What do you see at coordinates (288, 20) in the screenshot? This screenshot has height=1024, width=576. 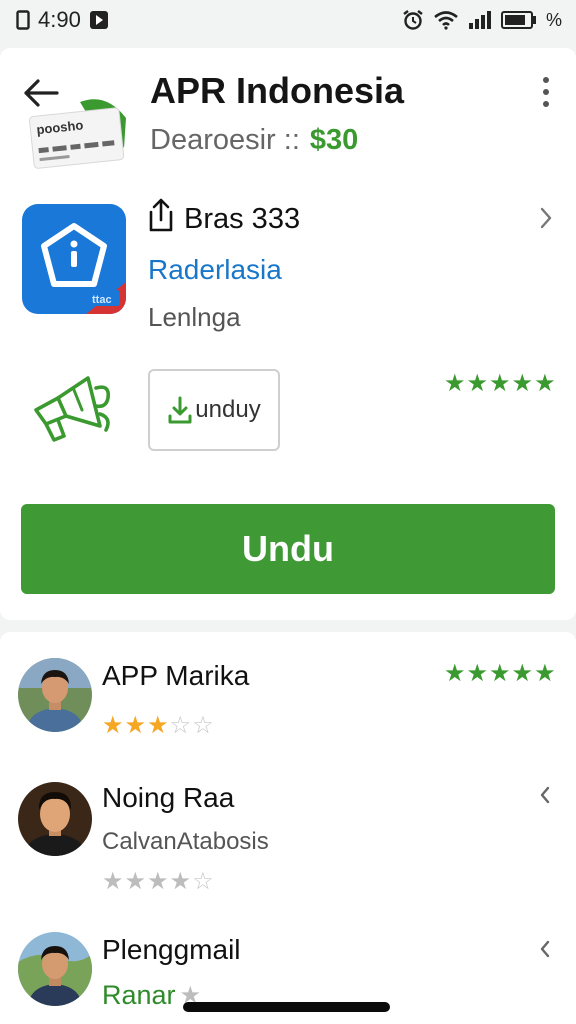 I see `status-bar: 4:90 %` at bounding box center [288, 20].